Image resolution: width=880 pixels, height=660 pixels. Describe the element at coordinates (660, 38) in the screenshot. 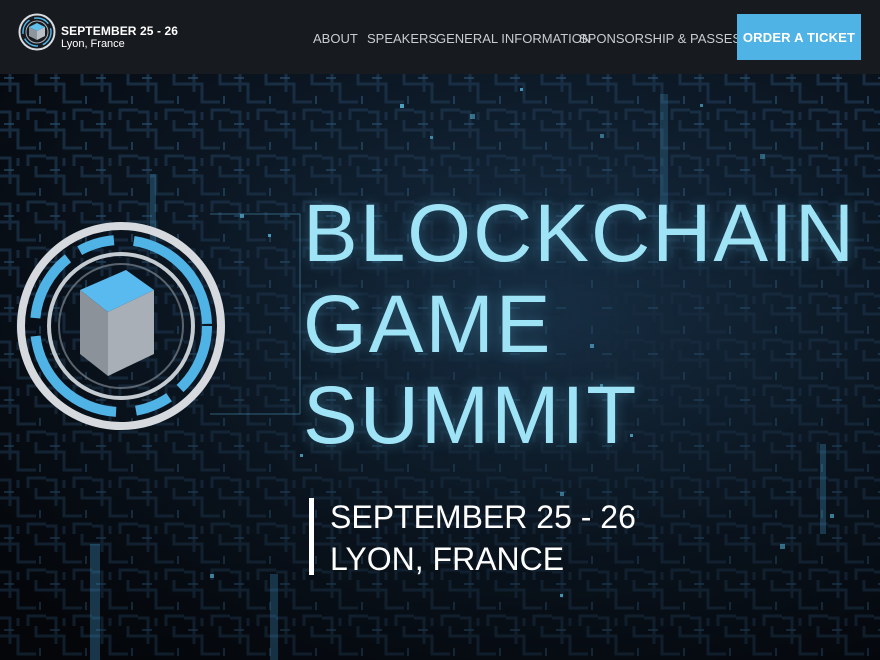

I see `nav-sponsorship-passes: SPONSORSHIP & PASSES` at that location.